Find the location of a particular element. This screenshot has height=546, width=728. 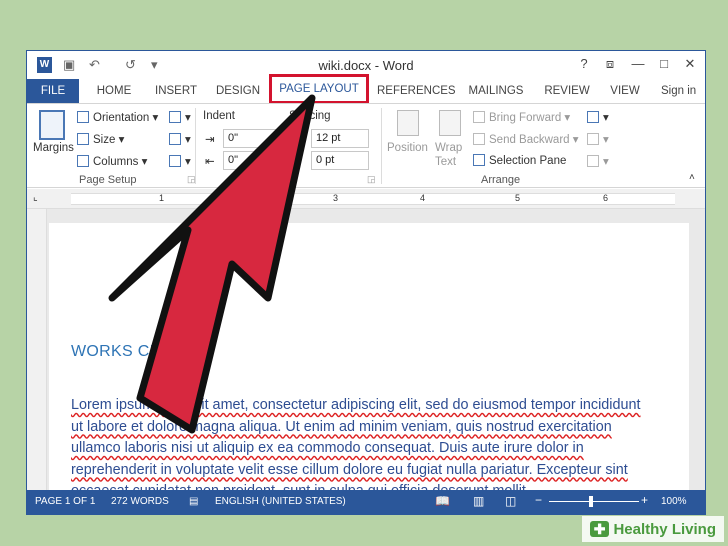

watermark-text: Healthy Living is located at coordinates (664, 529).